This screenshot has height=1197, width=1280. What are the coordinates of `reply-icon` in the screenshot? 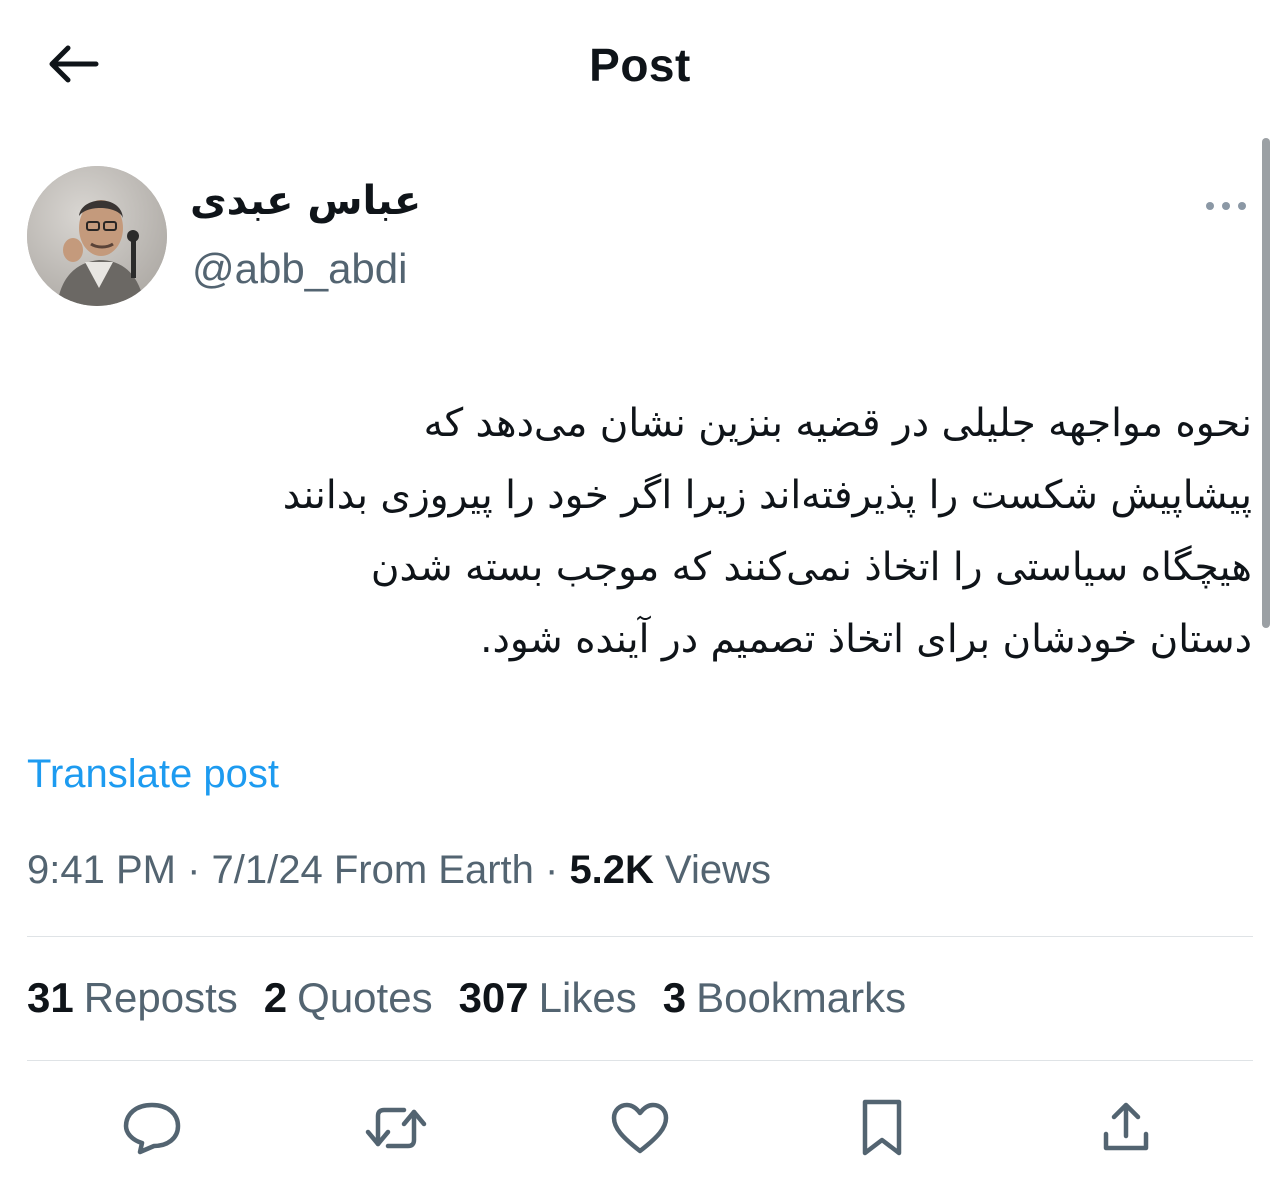 It's located at (152, 1128).